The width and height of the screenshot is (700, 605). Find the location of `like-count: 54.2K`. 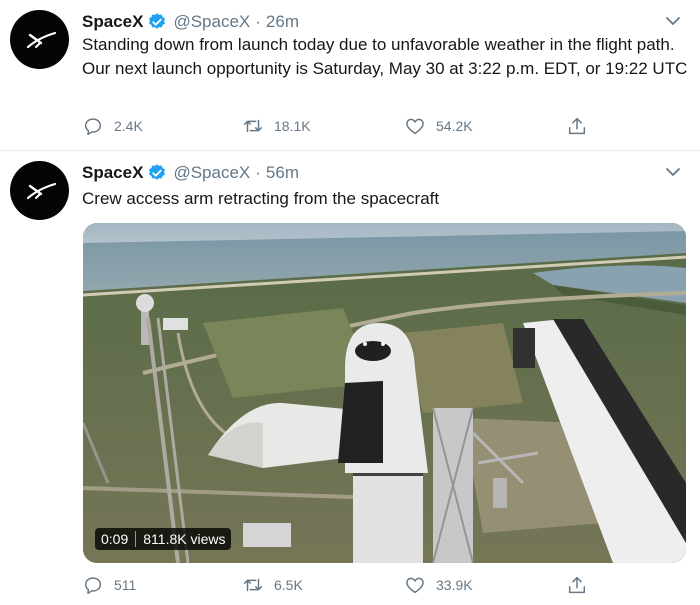

like-count: 54.2K is located at coordinates (454, 126).